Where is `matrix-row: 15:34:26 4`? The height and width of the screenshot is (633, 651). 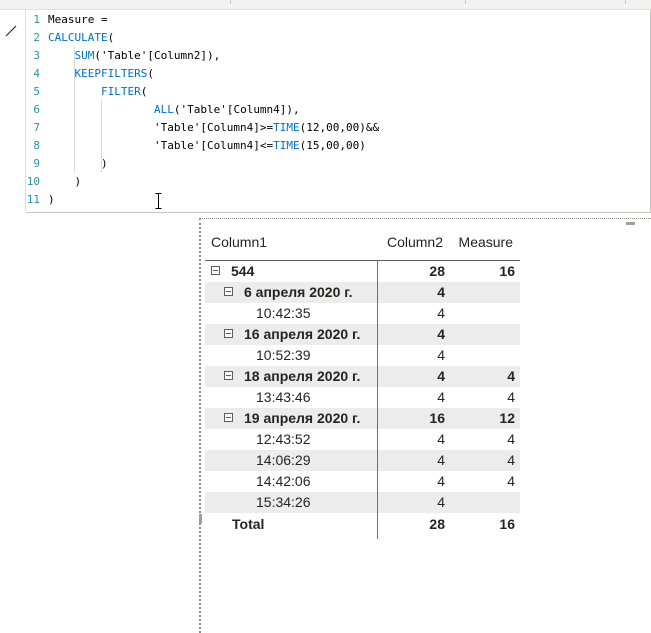 matrix-row: 15:34:26 4 is located at coordinates (362, 502).